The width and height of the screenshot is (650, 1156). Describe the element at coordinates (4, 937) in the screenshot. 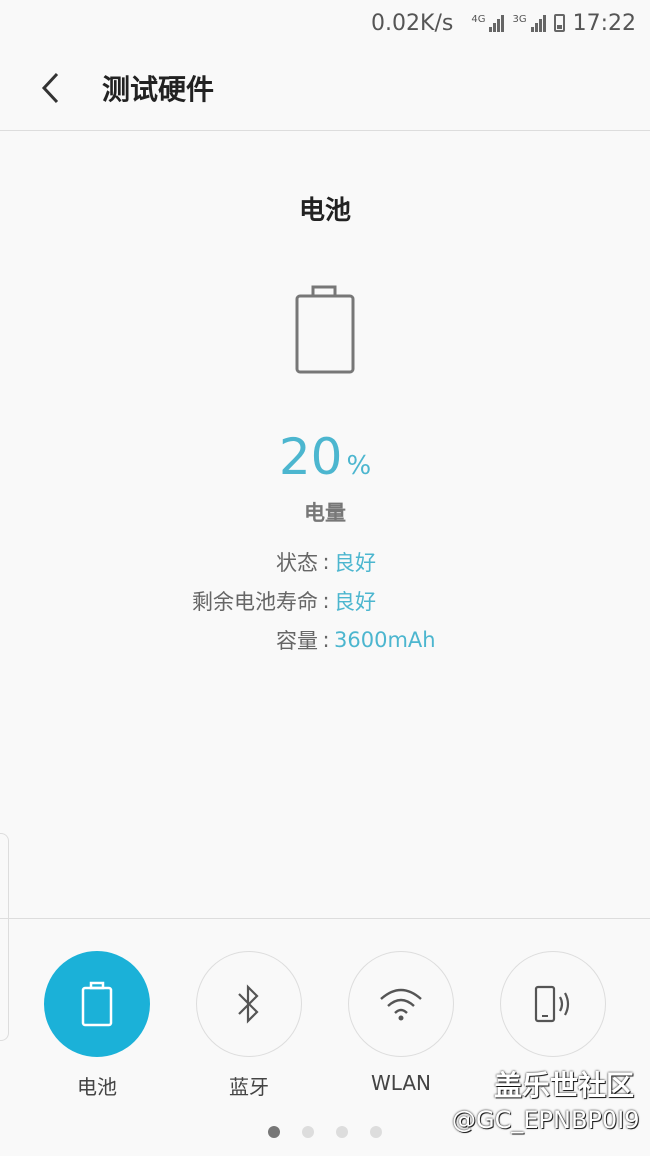

I see `edge-panel-handle` at that location.